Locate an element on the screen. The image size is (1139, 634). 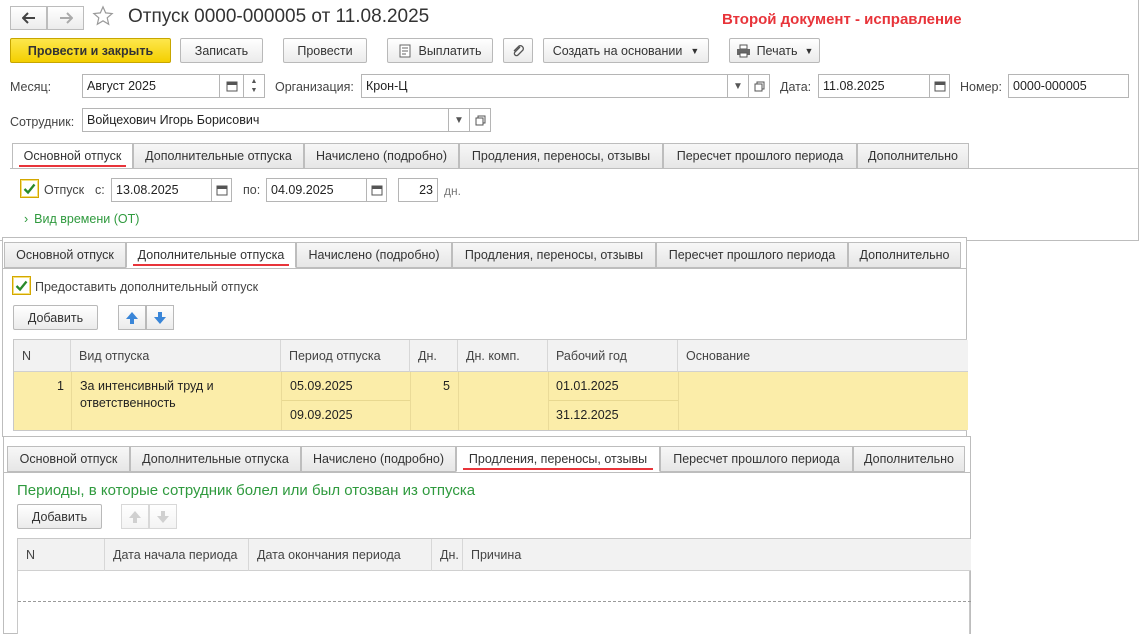
arrow-up-icon is located at coordinates (132, 317).